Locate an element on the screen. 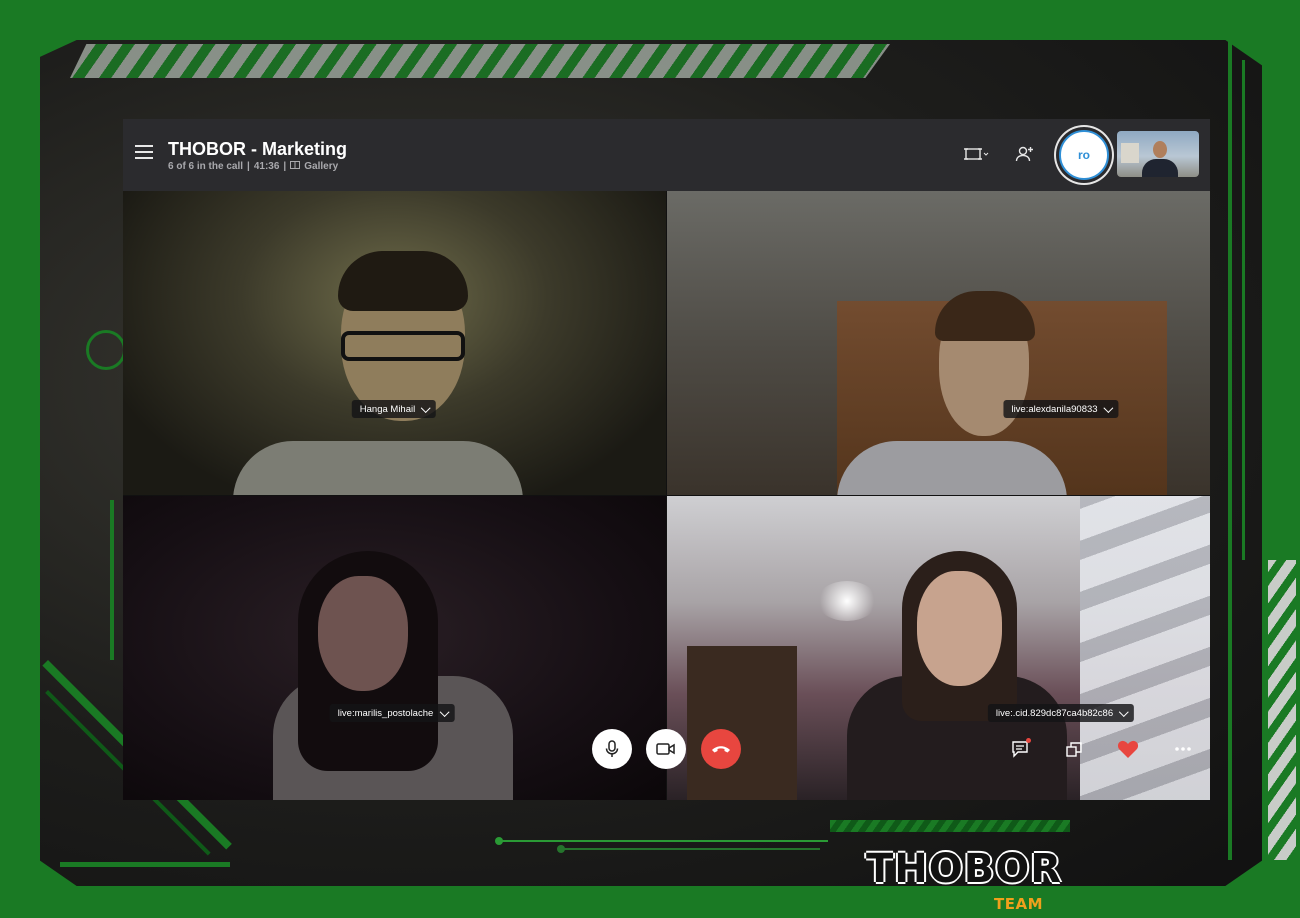 The height and width of the screenshot is (918, 1300). heart-icon is located at coordinates (1128, 749).